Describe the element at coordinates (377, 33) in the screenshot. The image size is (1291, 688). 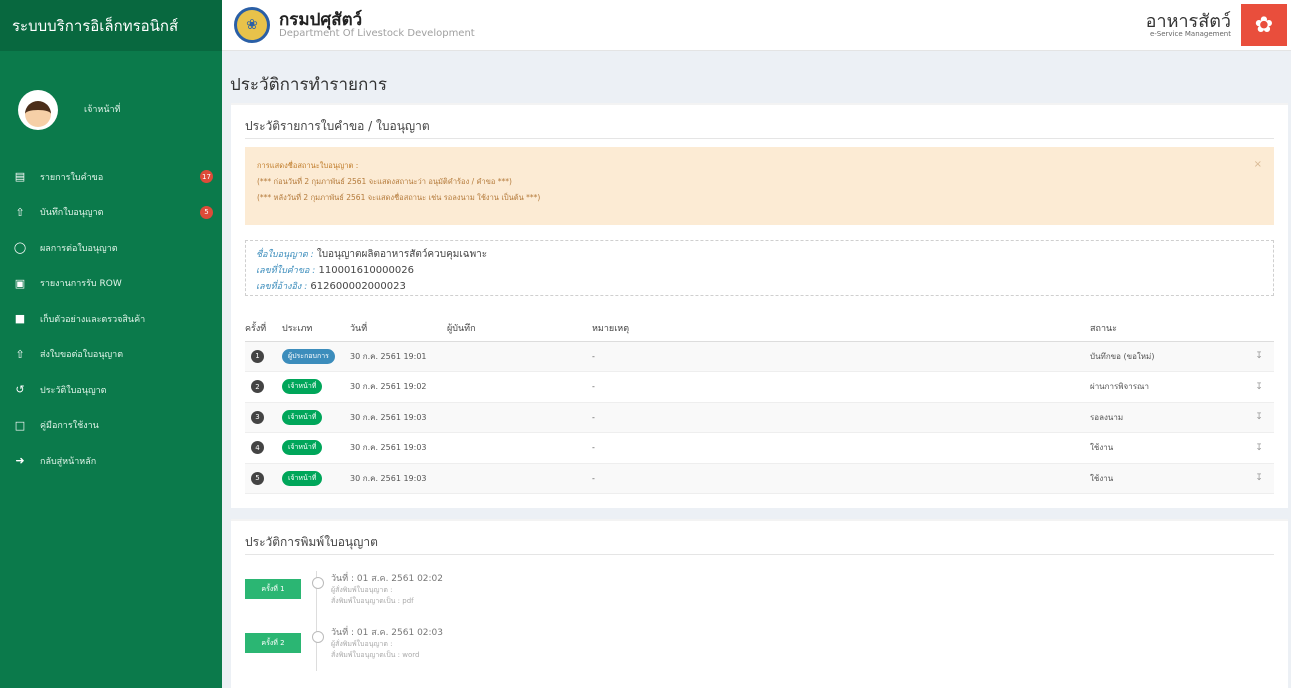
I see `department-subtitle: Department Of Livestock Development` at that location.